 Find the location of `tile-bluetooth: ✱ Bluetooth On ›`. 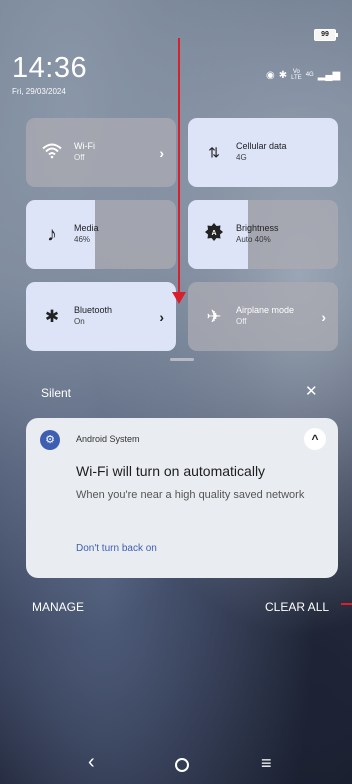

tile-bluetooth: ✱ Bluetooth On › is located at coordinates (101, 316).